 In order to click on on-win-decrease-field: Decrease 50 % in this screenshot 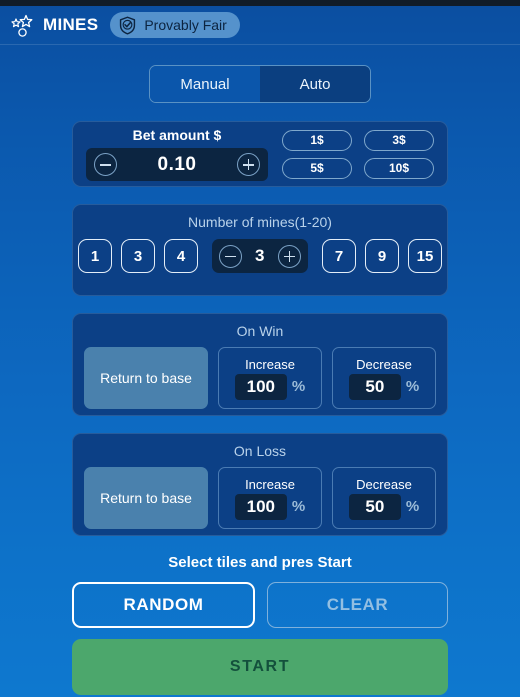, I will do `click(384, 378)`.